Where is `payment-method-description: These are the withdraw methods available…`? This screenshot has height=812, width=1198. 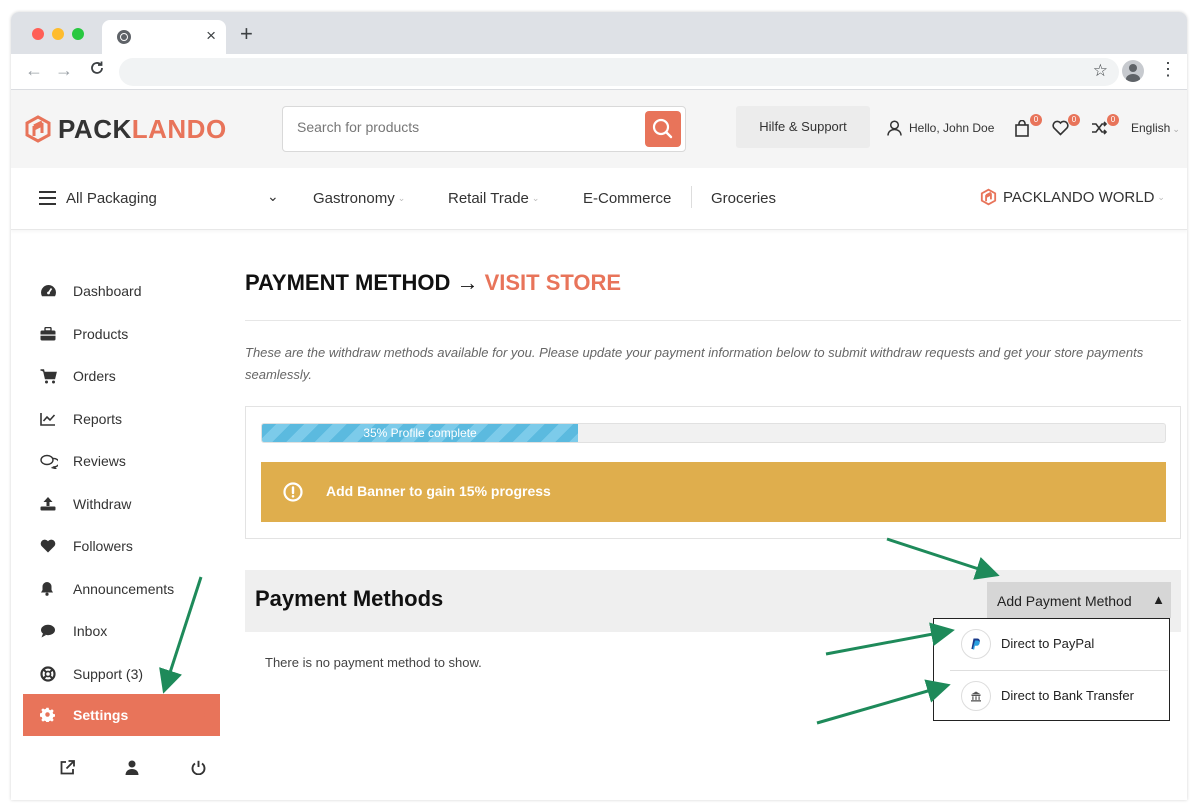 payment-method-description: These are the withdraw methods available… is located at coordinates (694, 363).